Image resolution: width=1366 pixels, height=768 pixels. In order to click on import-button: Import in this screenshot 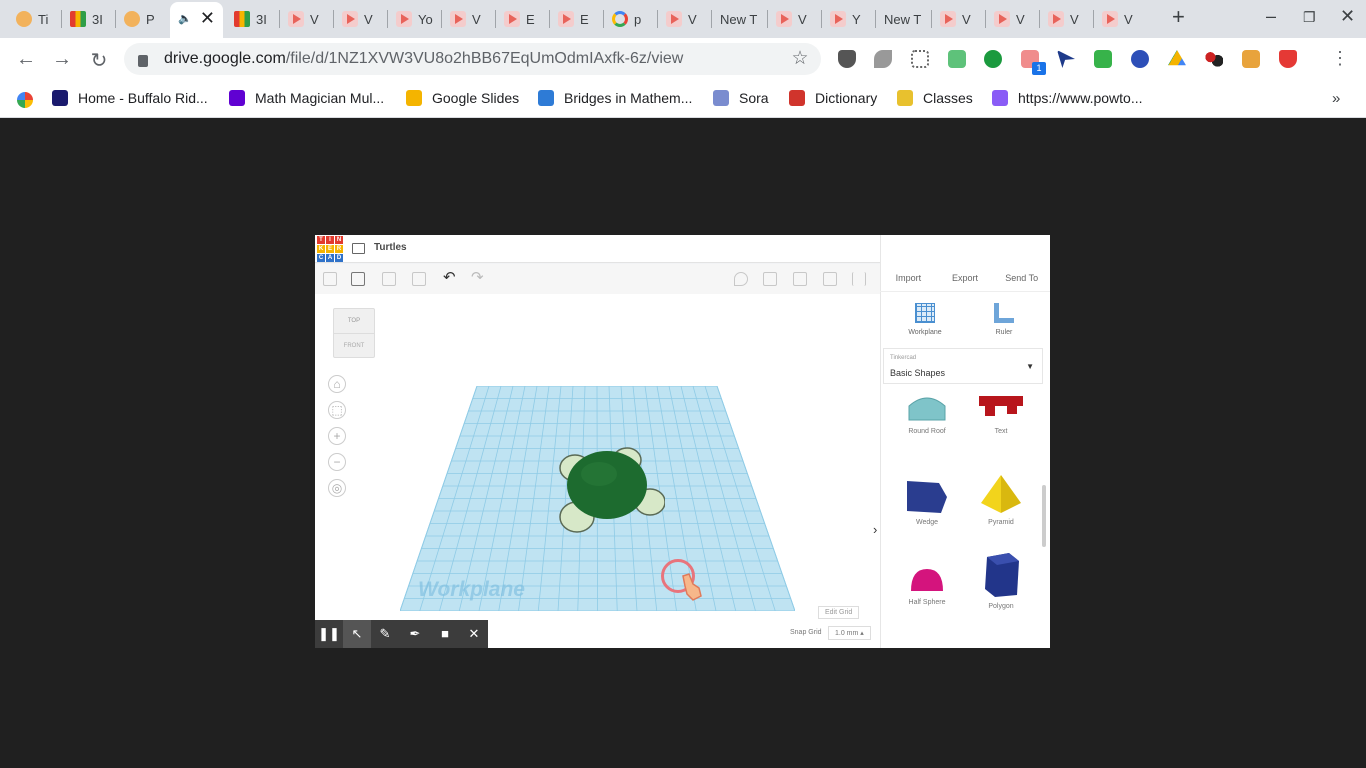, I will do `click(908, 278)`.